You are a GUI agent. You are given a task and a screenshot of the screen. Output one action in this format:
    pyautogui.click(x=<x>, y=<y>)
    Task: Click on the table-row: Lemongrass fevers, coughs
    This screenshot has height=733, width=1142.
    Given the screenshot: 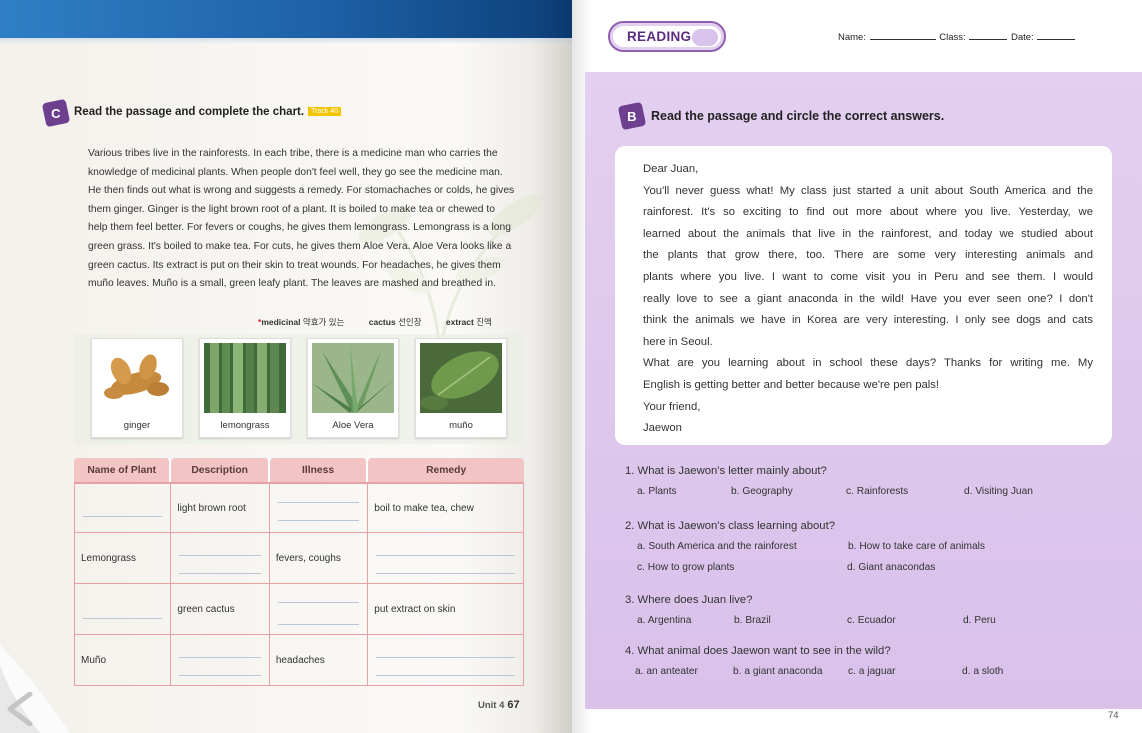 What is the action you would take?
    pyautogui.click(x=299, y=558)
    